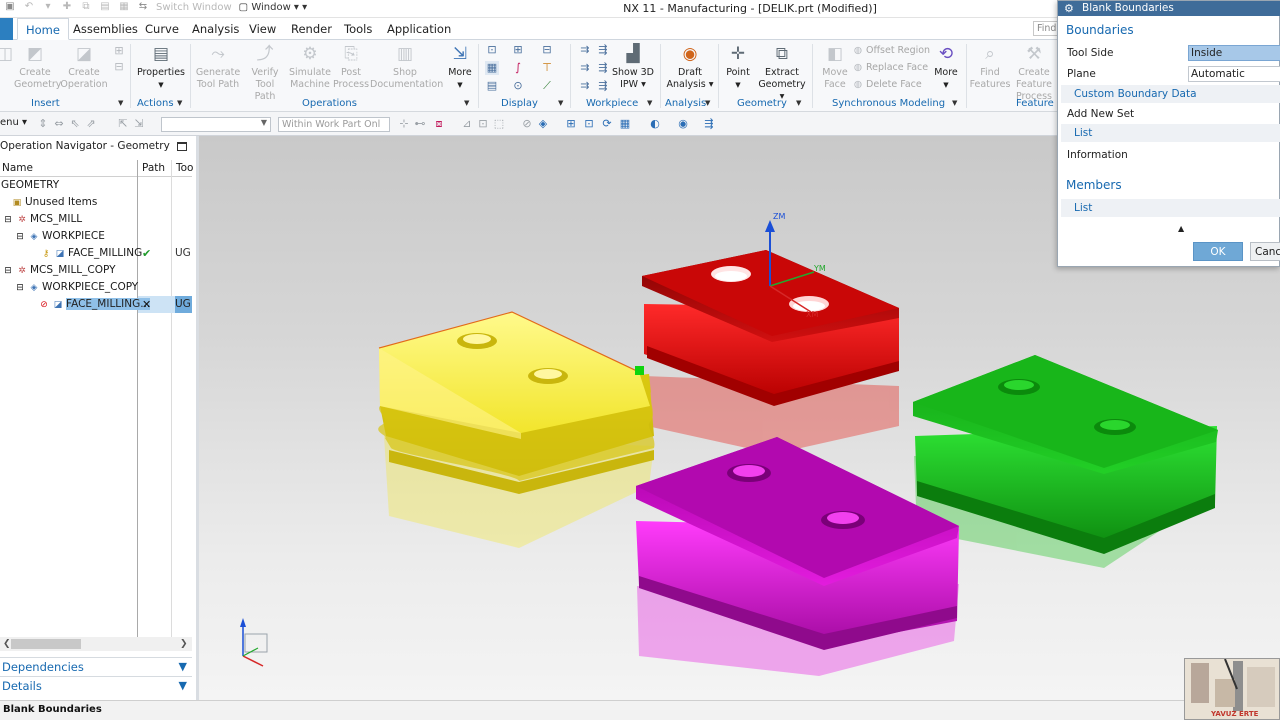  Describe the element at coordinates (404, 123) in the screenshot. I see `snap-icon-1: ⊹` at that location.